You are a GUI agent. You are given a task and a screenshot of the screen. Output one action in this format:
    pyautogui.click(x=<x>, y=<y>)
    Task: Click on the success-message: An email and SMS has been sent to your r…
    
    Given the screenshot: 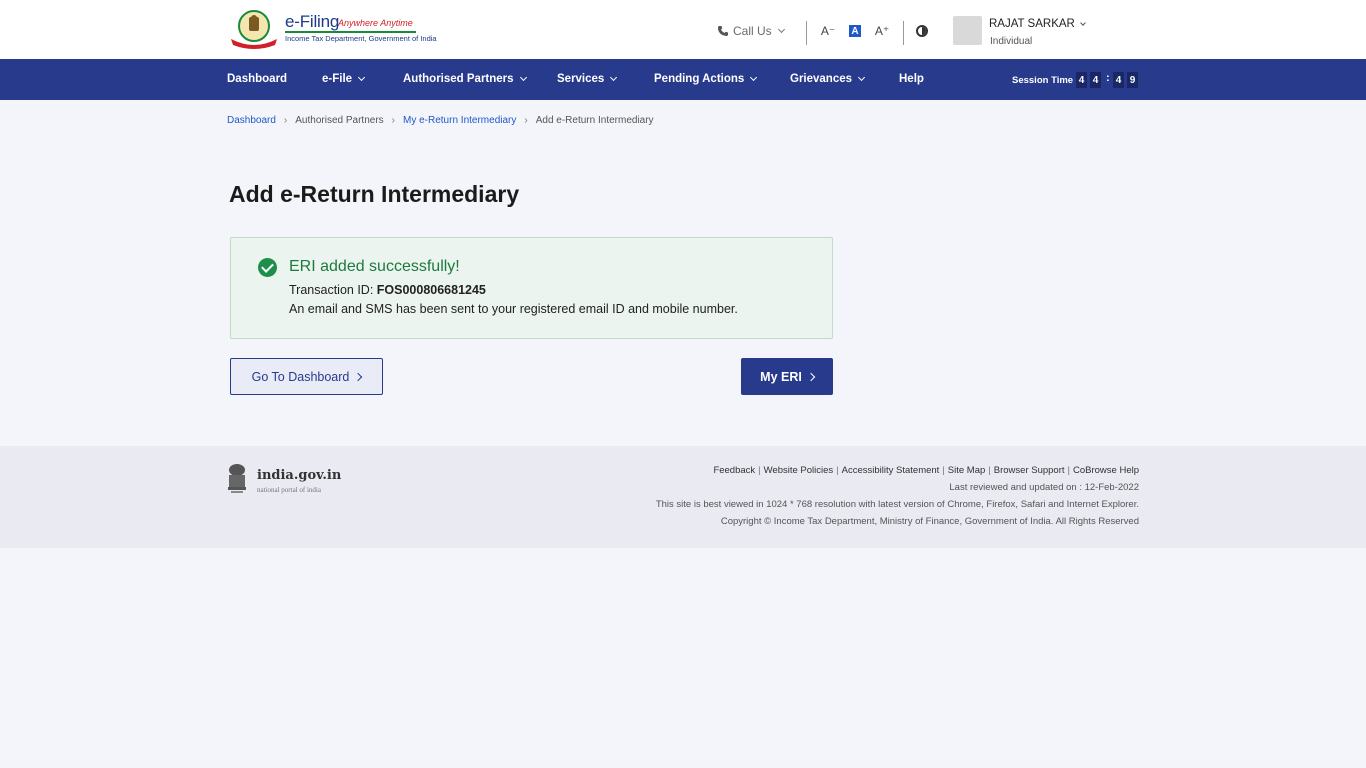 What is the action you would take?
    pyautogui.click(x=513, y=309)
    